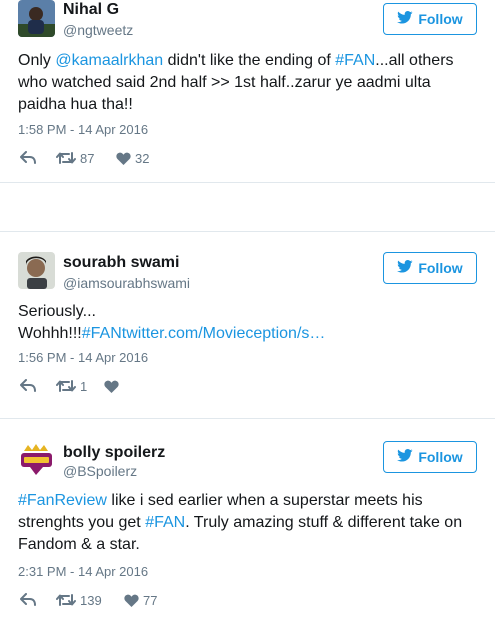 Image resolution: width=495 pixels, height=619 pixels. I want to click on retweet-button: 87, so click(86, 158).